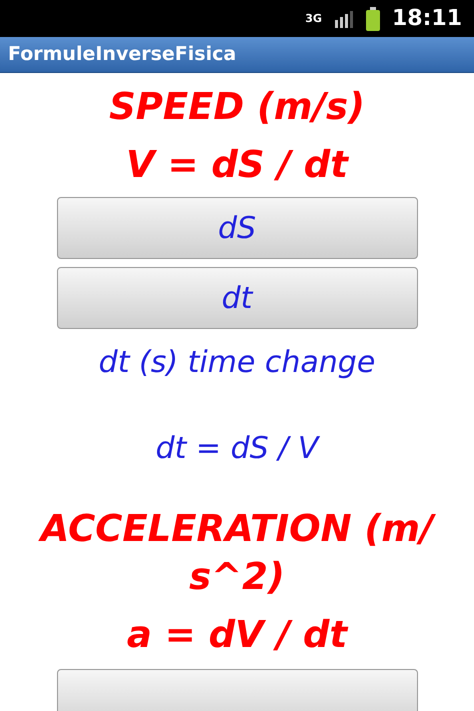 This screenshot has height=711, width=474. I want to click on result-formula: dt = dS / V, so click(237, 449).